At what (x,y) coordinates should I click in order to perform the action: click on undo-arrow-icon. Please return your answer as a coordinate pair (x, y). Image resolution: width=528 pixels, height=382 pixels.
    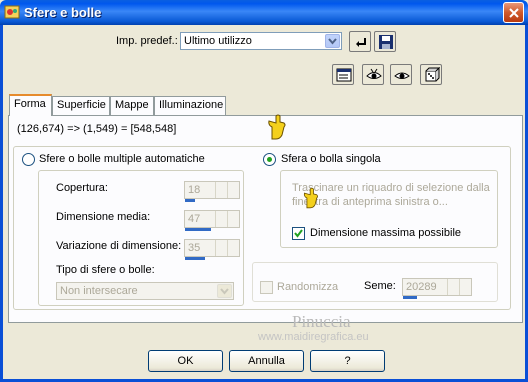
    Looking at the image, I should click on (361, 42).